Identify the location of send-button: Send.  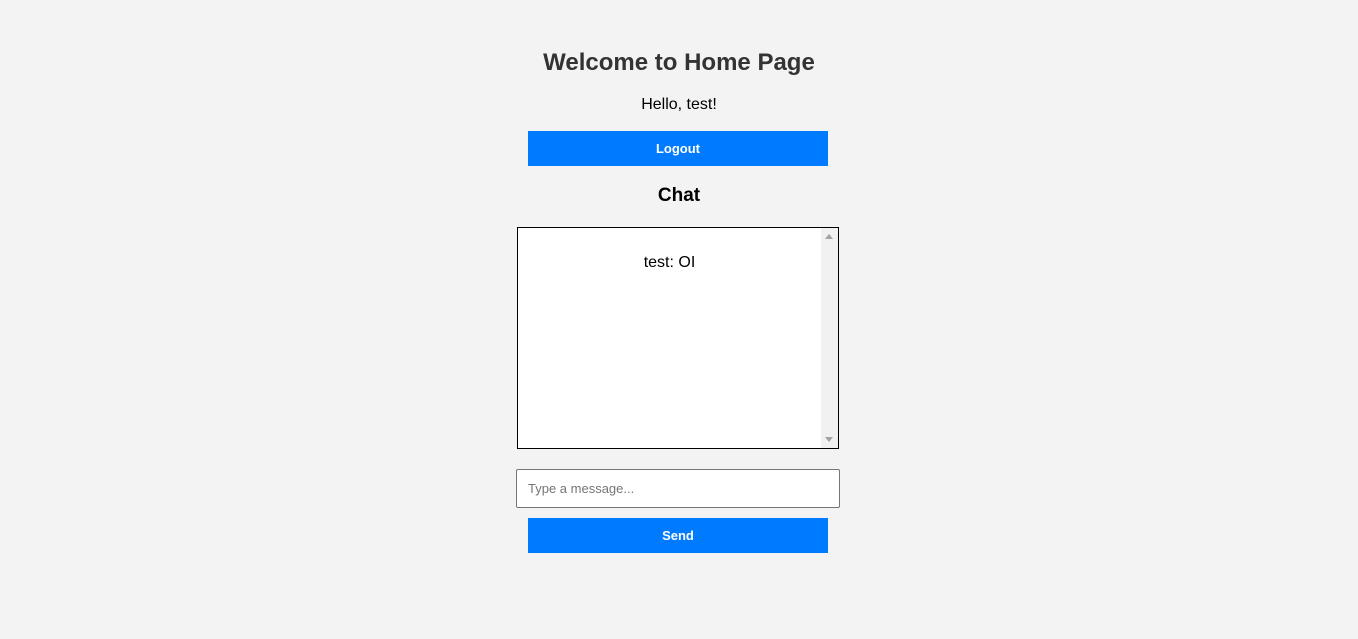
(678, 535).